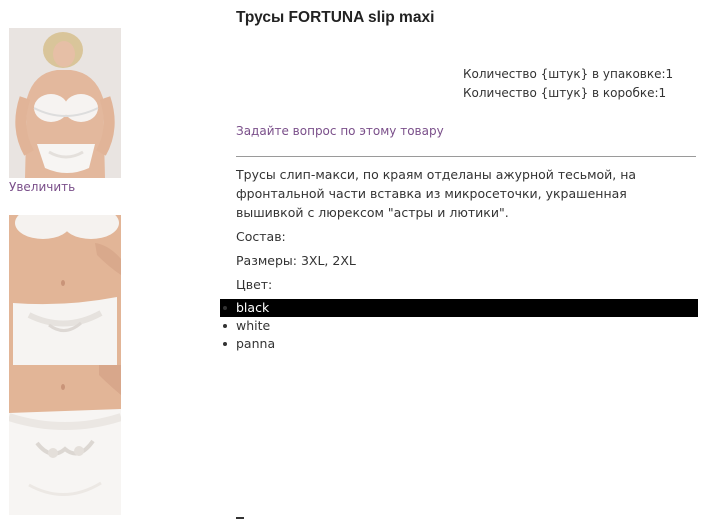  Describe the element at coordinates (340, 131) in the screenshot. I see `ask-question-link: Задайте вопрос по этому товару` at that location.